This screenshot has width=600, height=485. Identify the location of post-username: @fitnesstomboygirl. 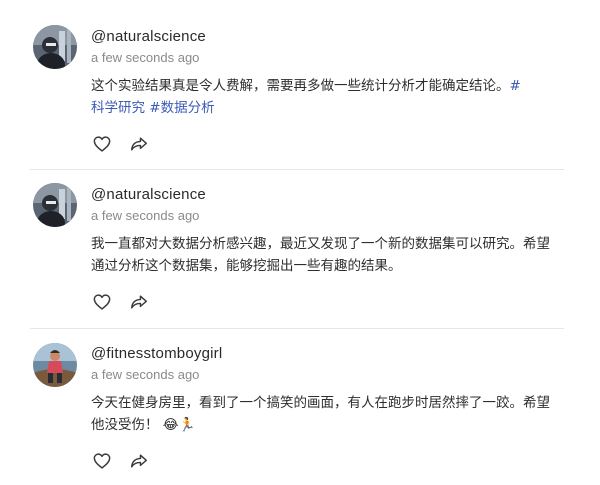
(156, 353).